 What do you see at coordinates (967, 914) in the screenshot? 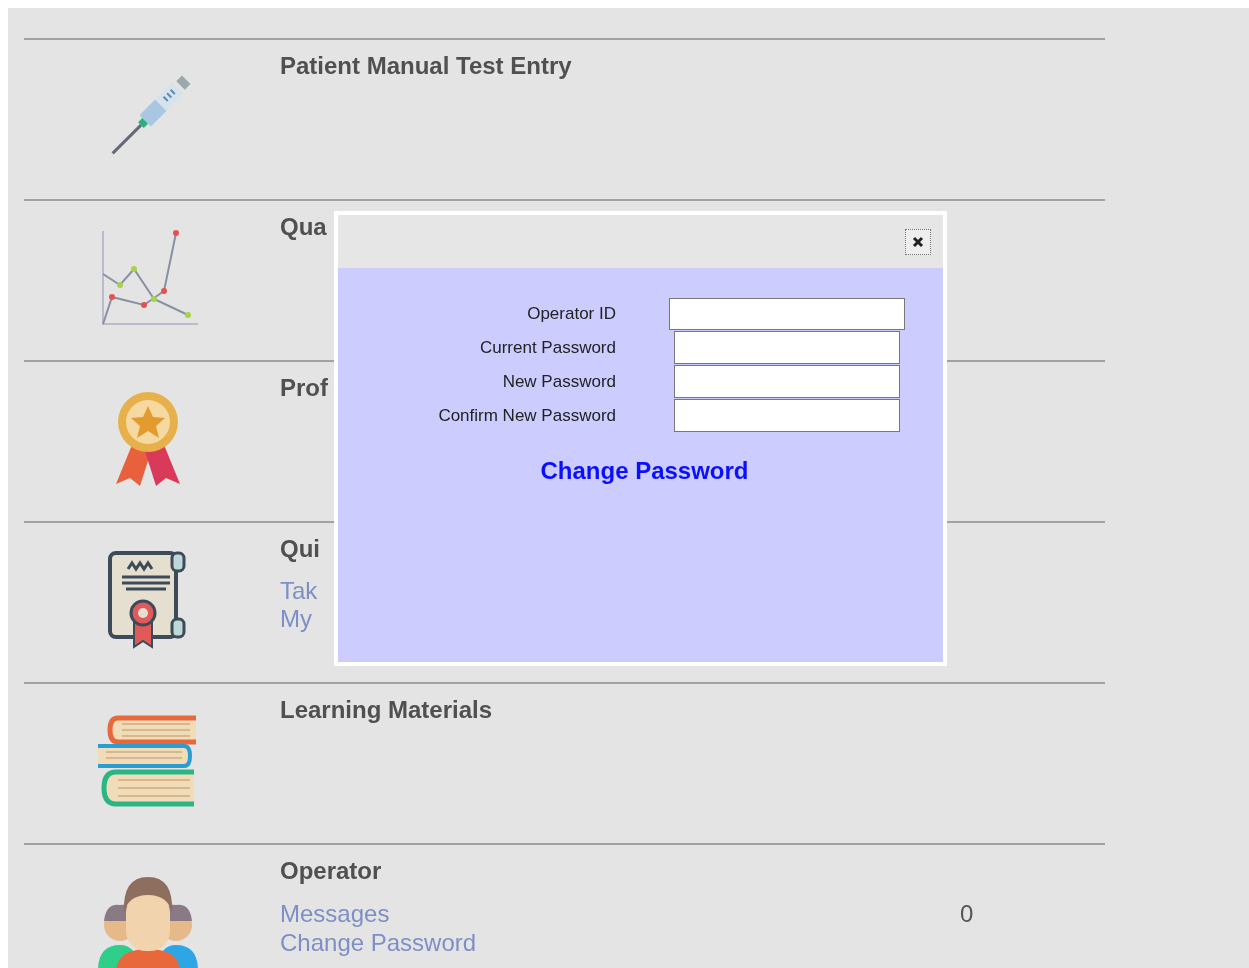
I see `message-count: 0` at bounding box center [967, 914].